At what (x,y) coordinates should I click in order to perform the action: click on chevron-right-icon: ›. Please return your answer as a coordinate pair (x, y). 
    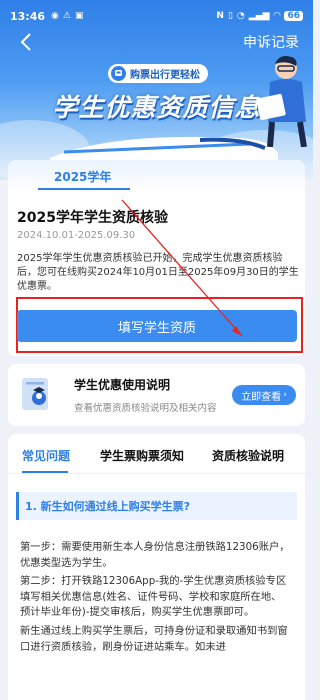
    Looking at the image, I should click on (285, 395).